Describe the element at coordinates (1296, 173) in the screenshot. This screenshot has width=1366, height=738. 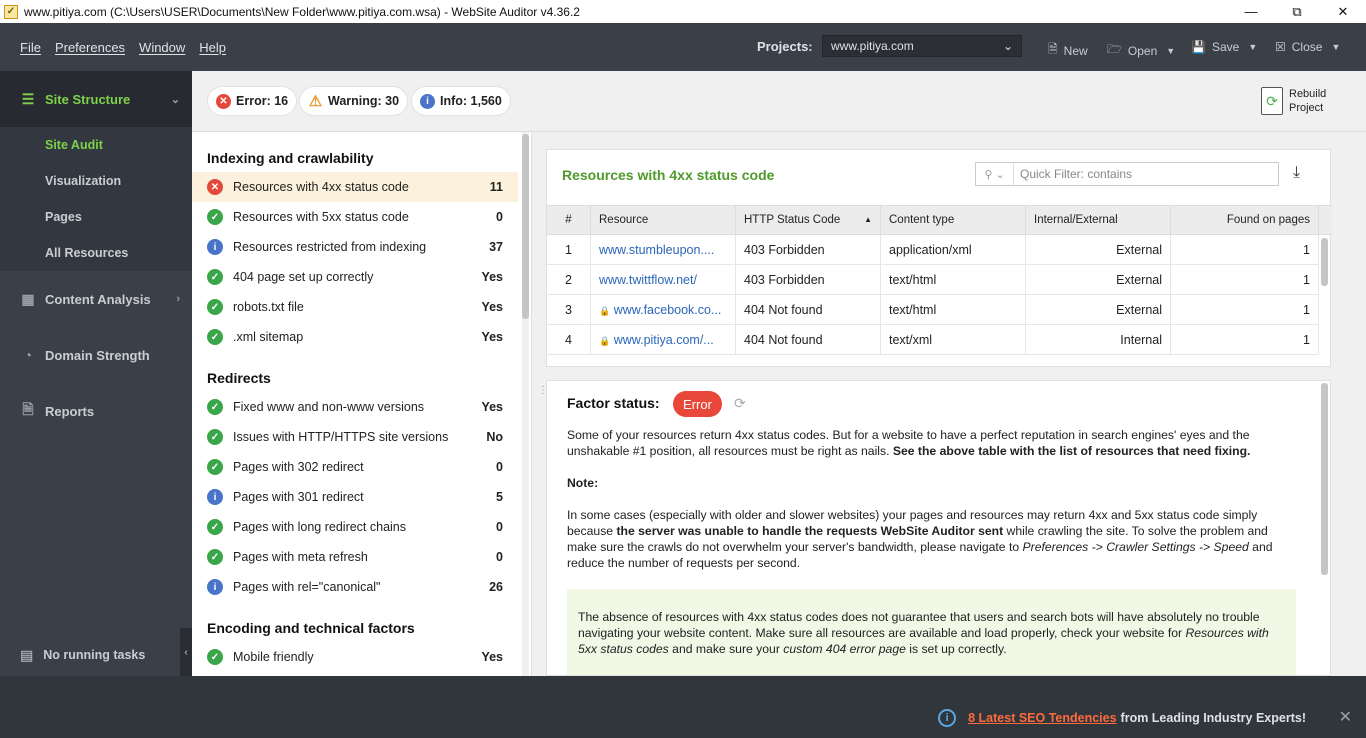
I see `download-icon: ⤓` at that location.